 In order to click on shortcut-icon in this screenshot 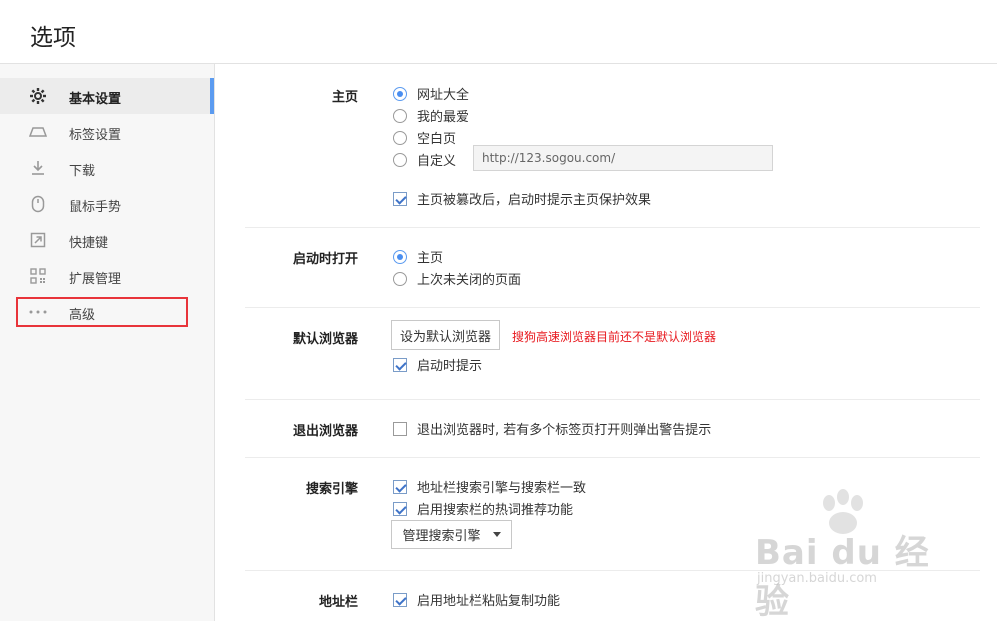, I will do `click(38, 240)`.